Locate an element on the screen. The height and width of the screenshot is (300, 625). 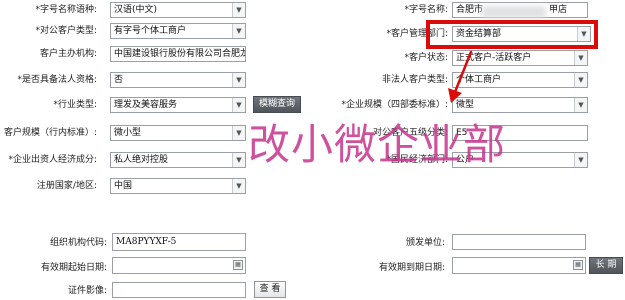
country-select: 中国 ▼ is located at coordinates (178, 186).